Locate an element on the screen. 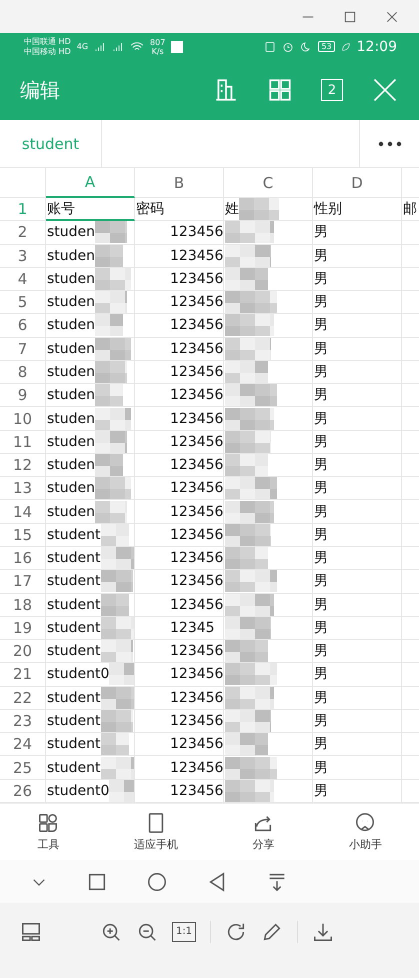 Image resolution: width=419 pixels, height=978 pixels. column-header: B is located at coordinates (179, 183).